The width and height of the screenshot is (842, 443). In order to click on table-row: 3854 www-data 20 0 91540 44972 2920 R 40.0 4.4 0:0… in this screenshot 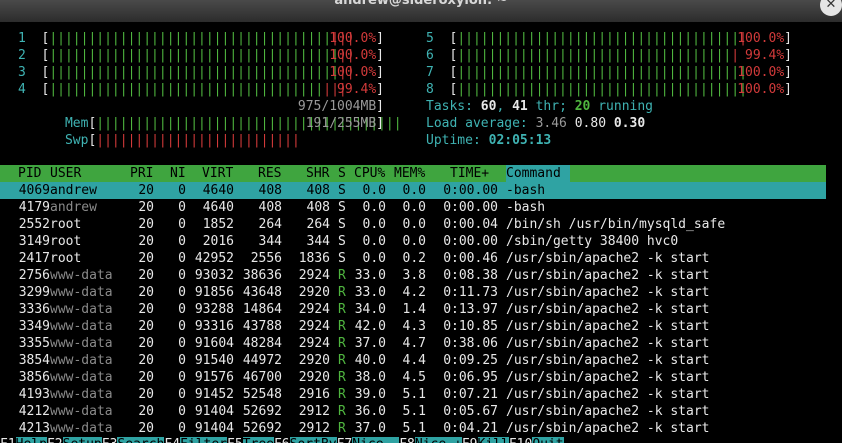, I will do `click(413, 360)`.